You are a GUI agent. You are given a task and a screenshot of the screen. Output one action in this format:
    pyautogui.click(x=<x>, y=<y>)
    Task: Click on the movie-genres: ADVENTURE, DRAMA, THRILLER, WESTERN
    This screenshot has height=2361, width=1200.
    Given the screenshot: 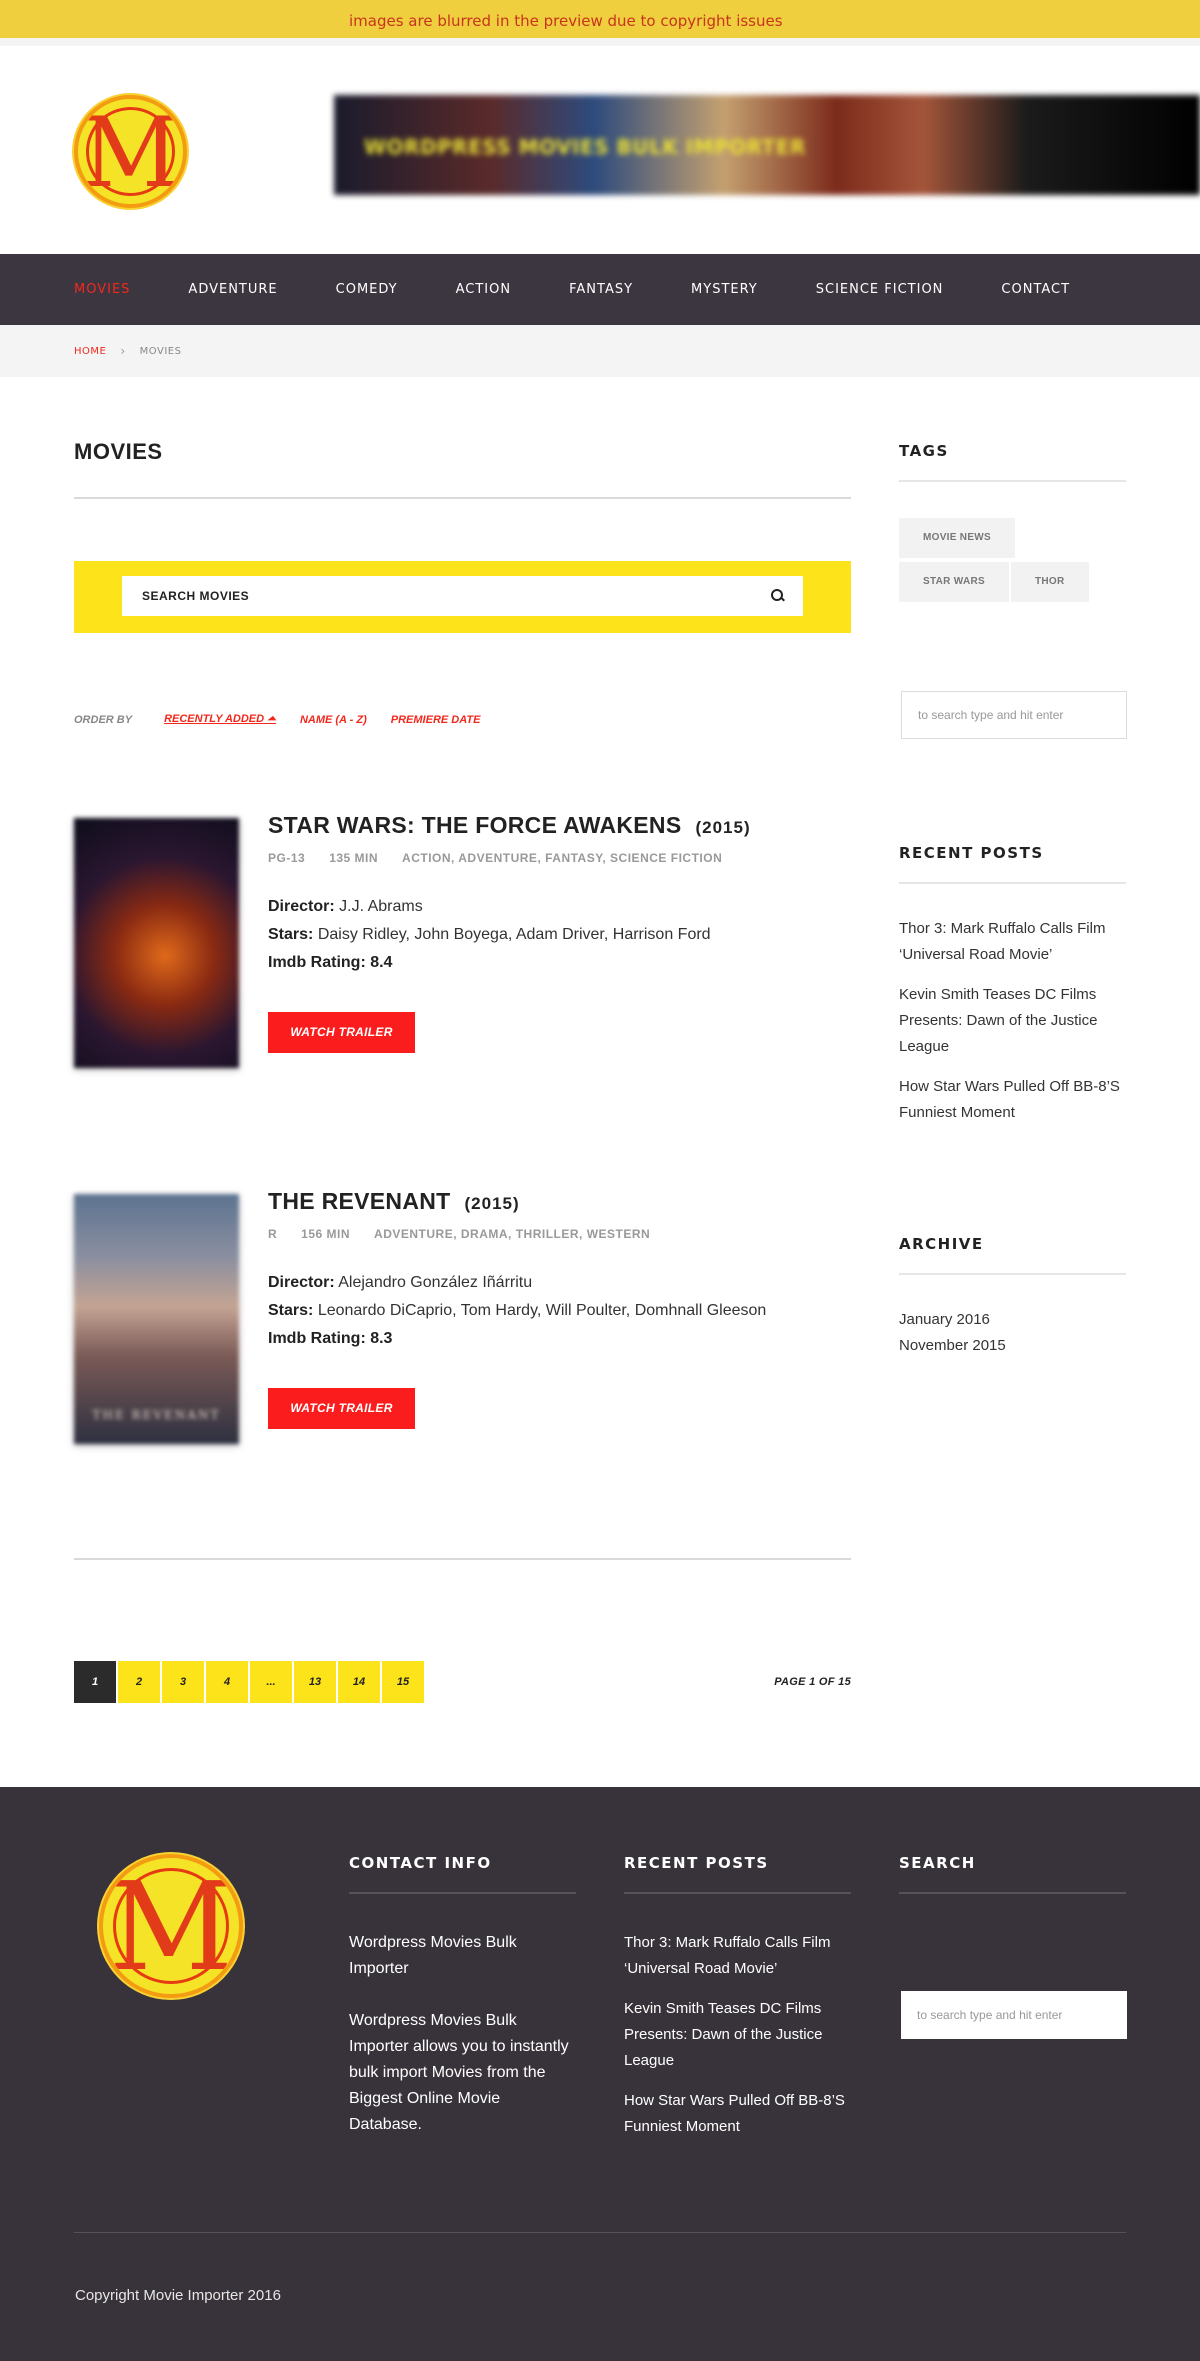 What is the action you would take?
    pyautogui.click(x=512, y=1234)
    